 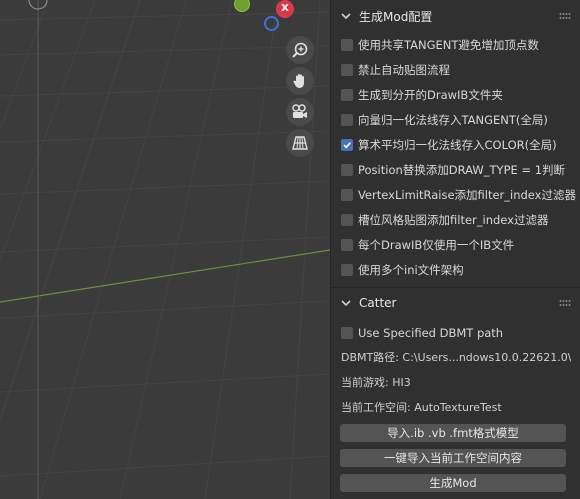 I want to click on option-label: 生成到分开的DrawIB文件夹, so click(x=430, y=95).